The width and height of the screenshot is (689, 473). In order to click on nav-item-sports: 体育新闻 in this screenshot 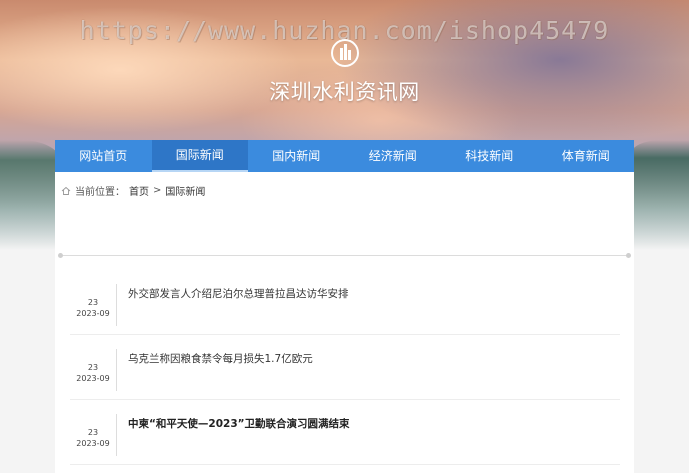, I will do `click(586, 156)`.